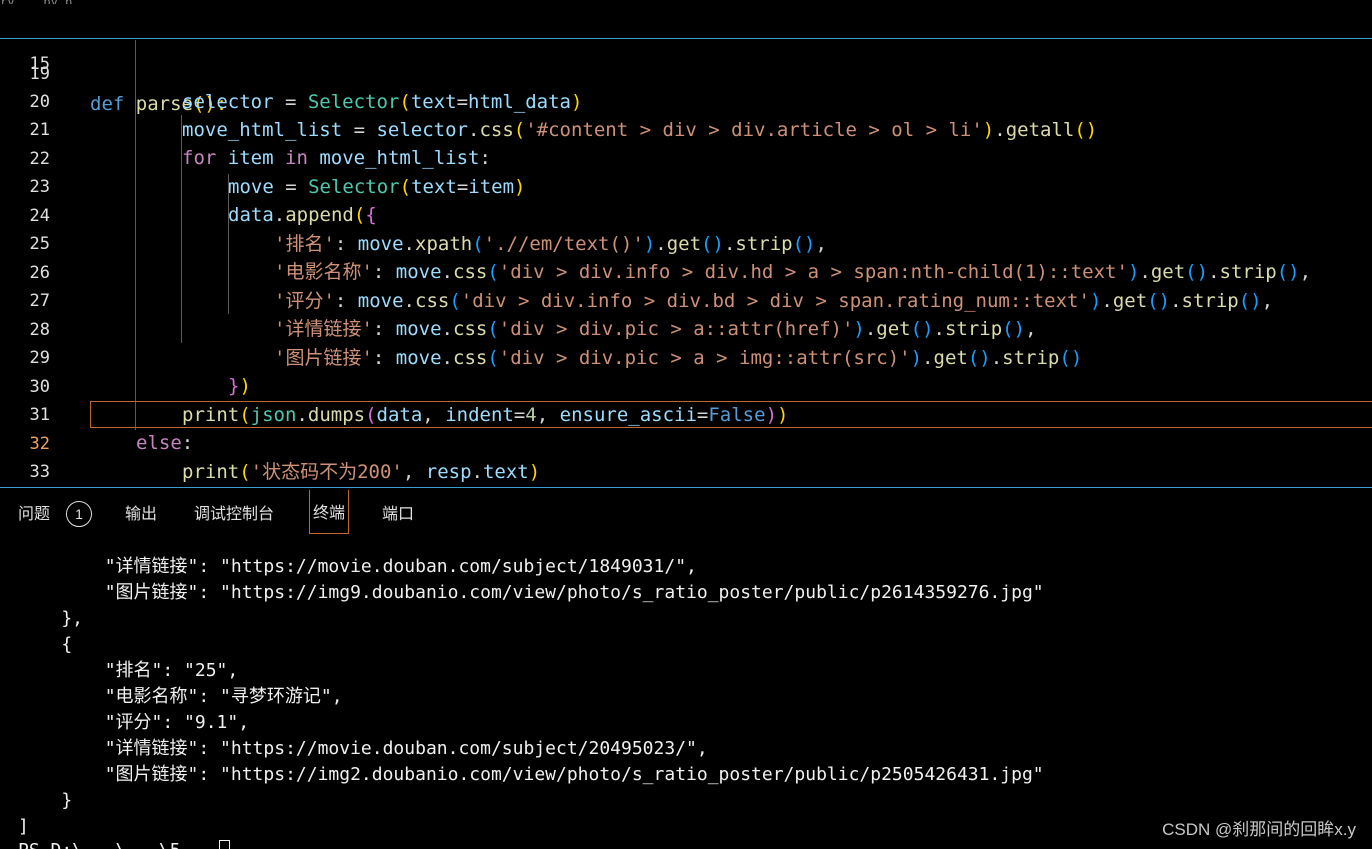 The width and height of the screenshot is (1372, 849). I want to click on terminal-line: ], so click(23, 826).